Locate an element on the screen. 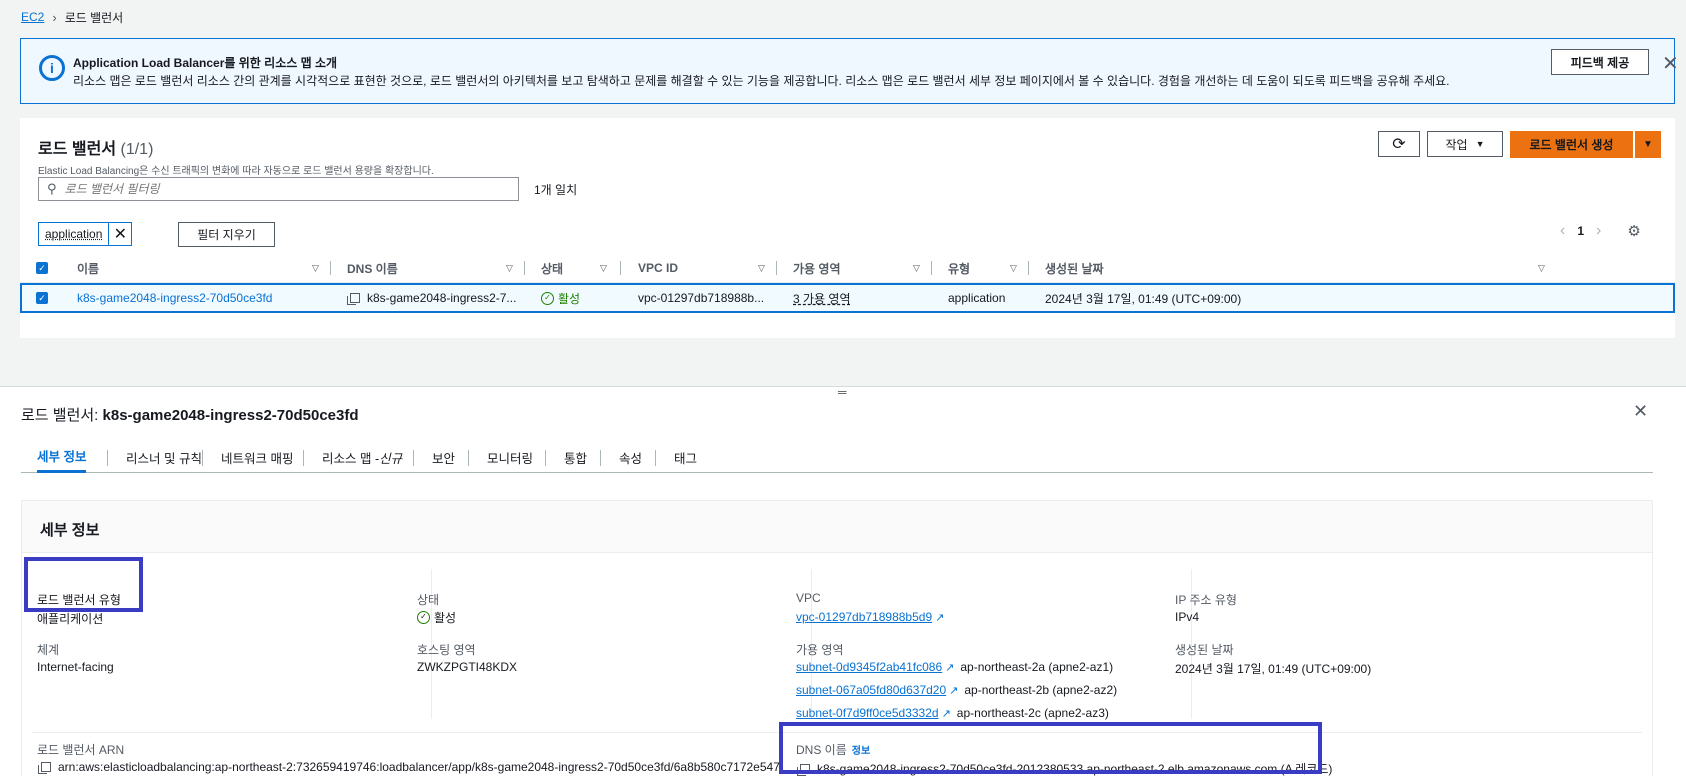 This screenshot has height=776, width=1686. column-header-name: 이름 is located at coordinates (88, 268).